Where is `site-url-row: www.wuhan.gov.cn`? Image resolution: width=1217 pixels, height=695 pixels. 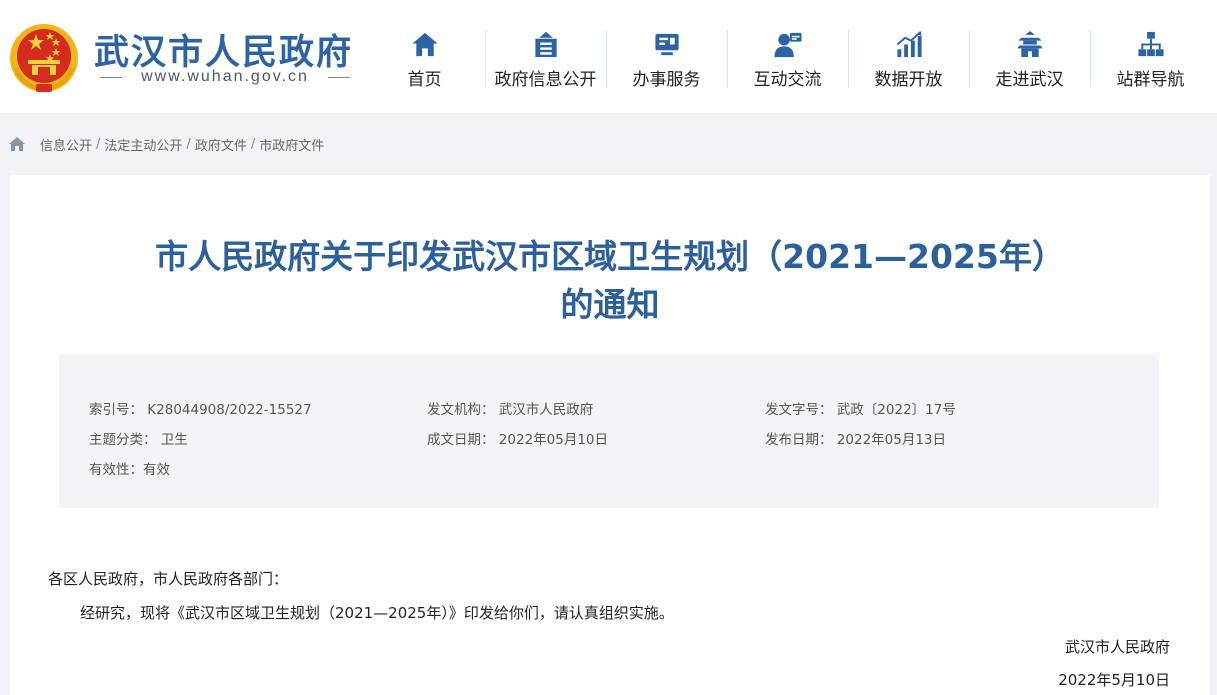 site-url-row: www.wuhan.gov.cn is located at coordinates (225, 77).